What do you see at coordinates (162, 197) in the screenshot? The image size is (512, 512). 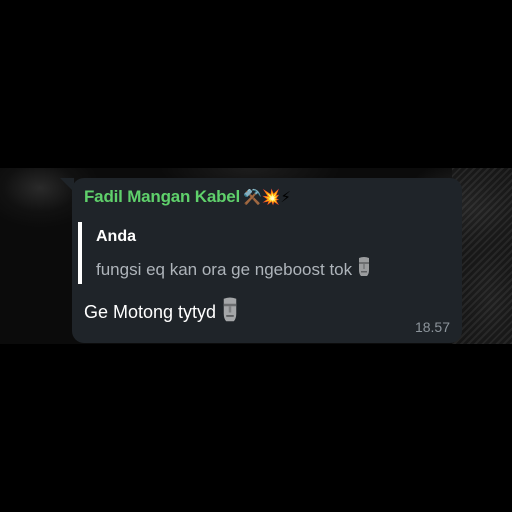 I see `sender-name: Fadil Mangan Kabel` at bounding box center [162, 197].